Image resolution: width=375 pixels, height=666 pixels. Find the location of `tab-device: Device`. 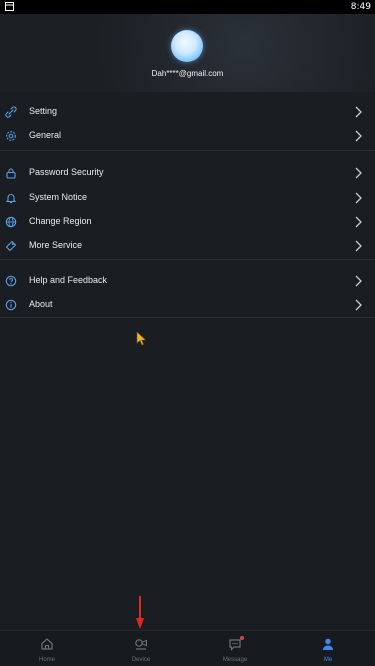

tab-device: Device is located at coordinates (141, 648).